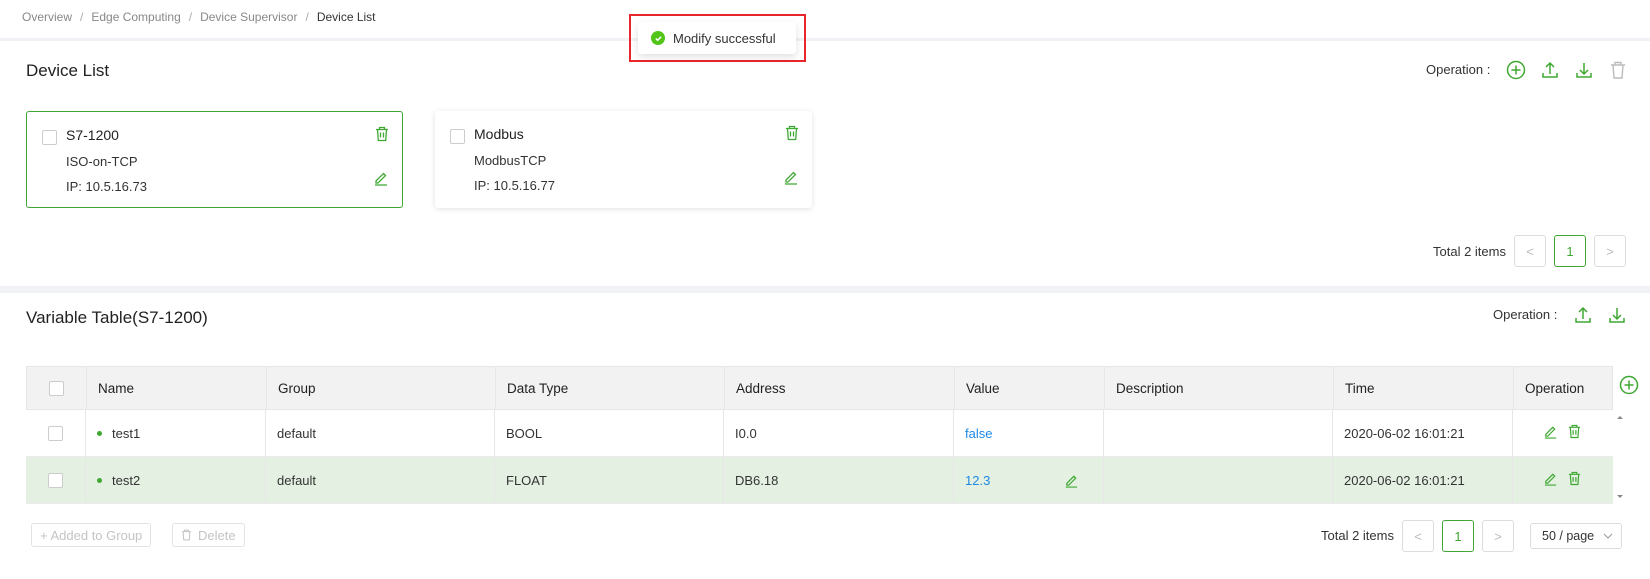  I want to click on edit-value-icon, so click(1071, 480).